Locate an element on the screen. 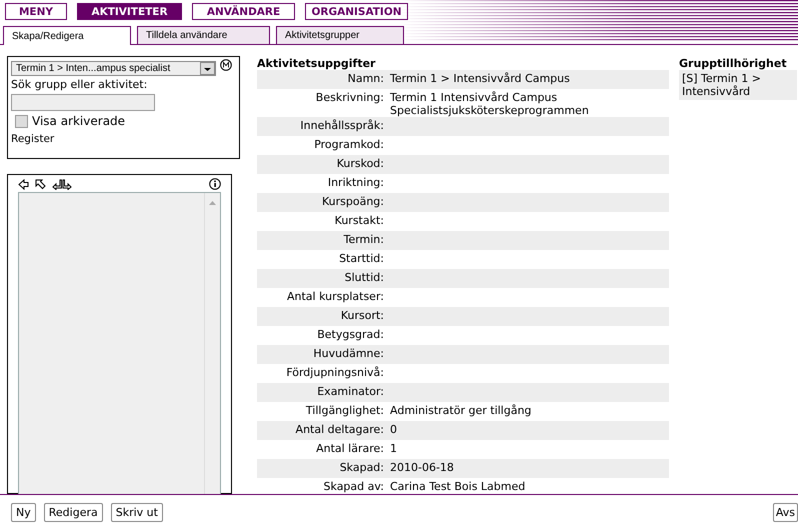 The image size is (798, 529). arrows-down-icon is located at coordinates (62, 184).